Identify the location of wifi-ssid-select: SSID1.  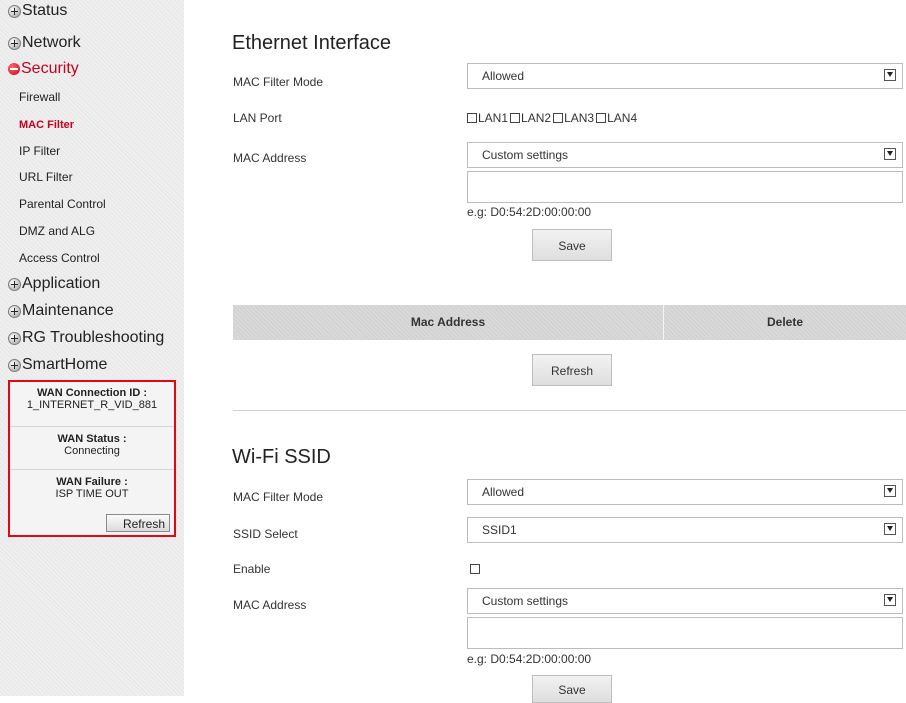
(685, 530).